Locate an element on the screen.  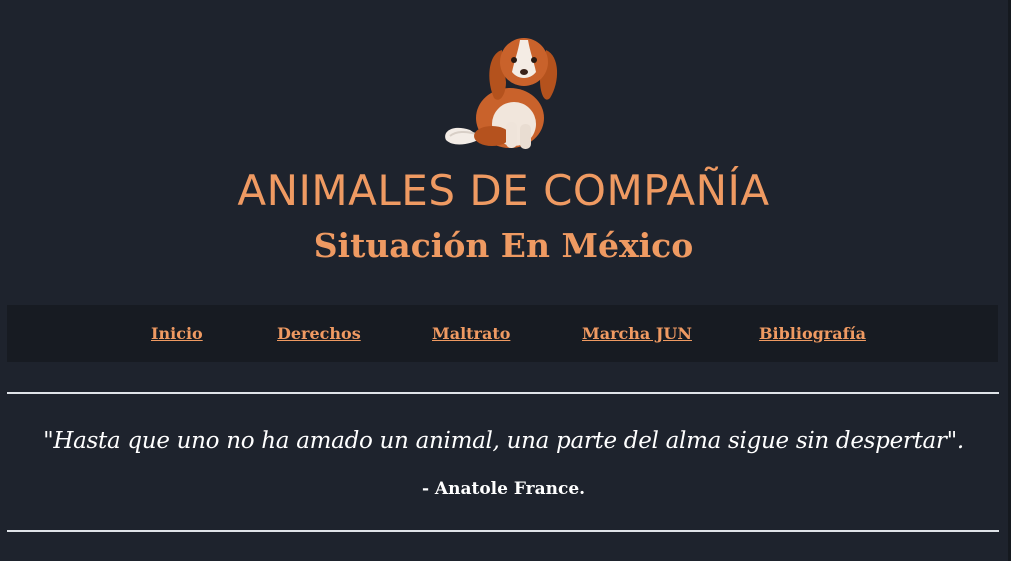
quote-author: - Anatole France. is located at coordinates (503, 489).